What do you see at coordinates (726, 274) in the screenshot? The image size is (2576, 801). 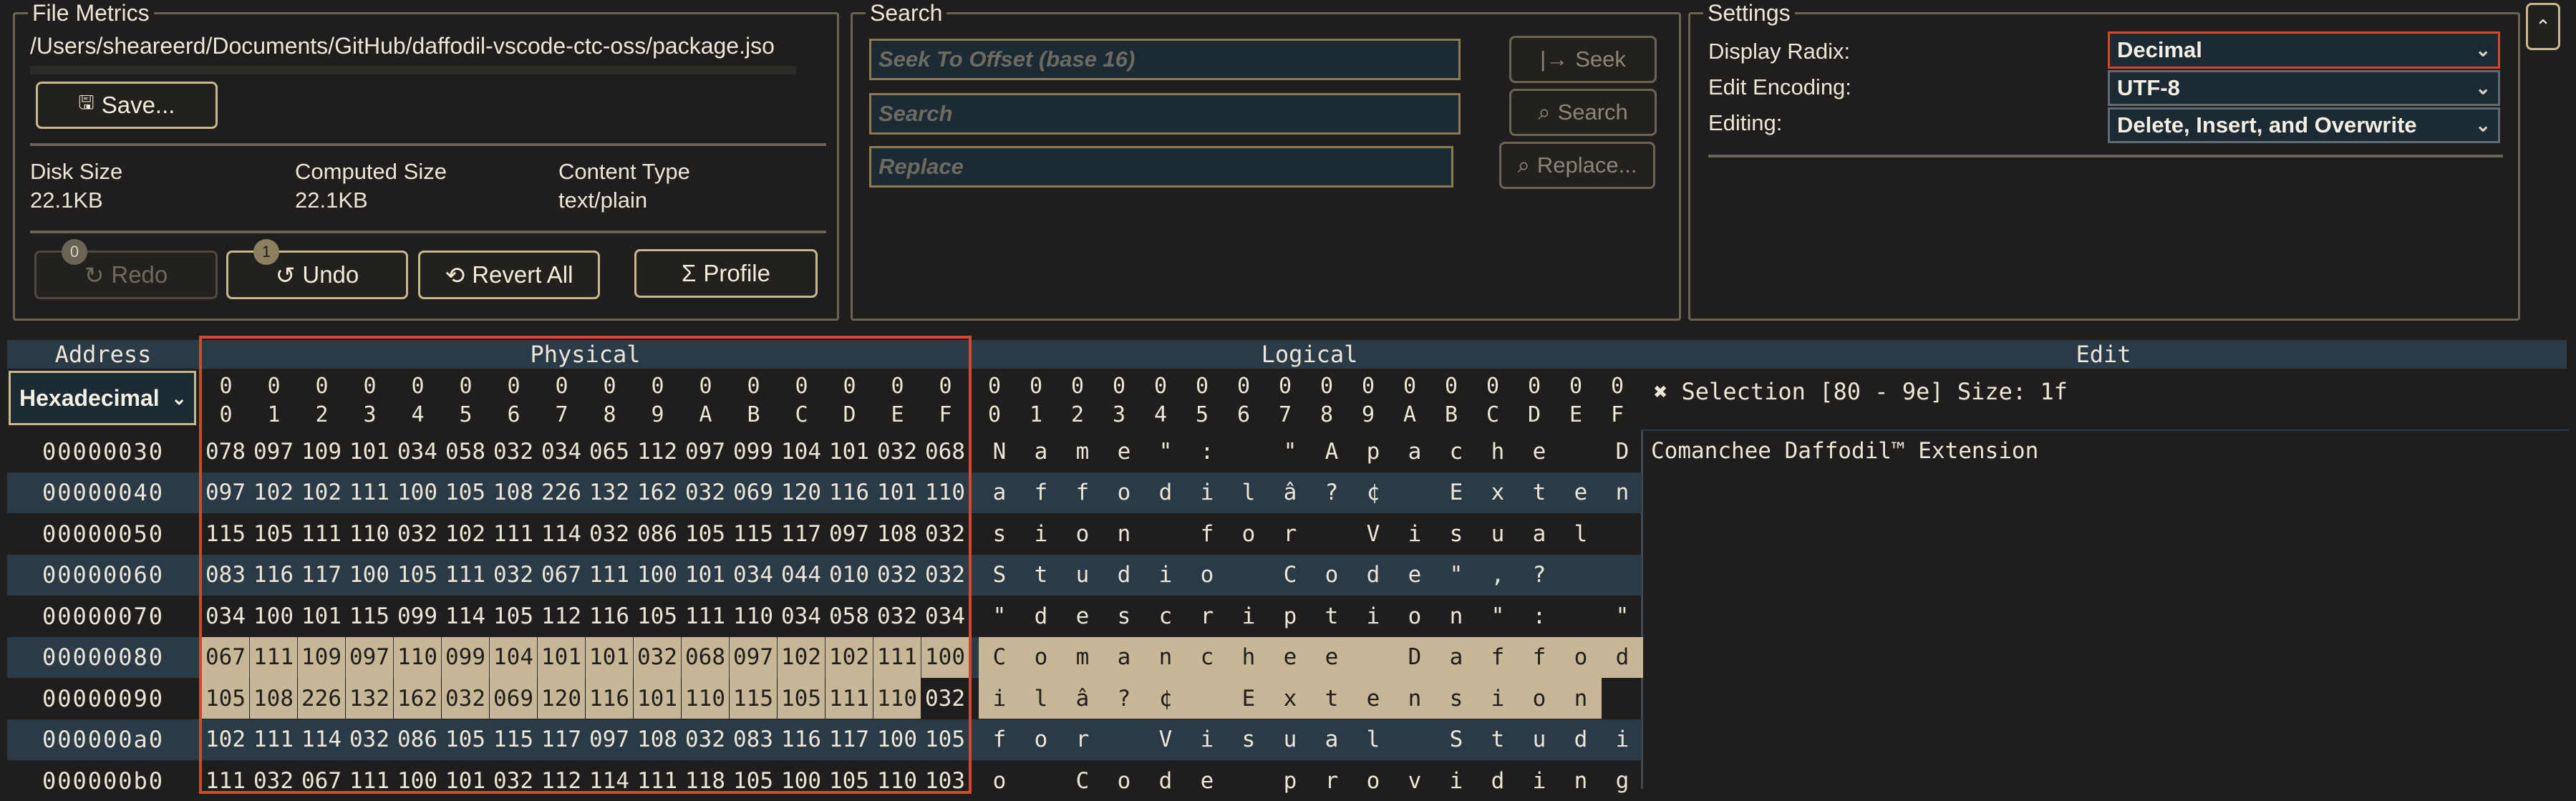 I see `profile-button: Σ Profile` at bounding box center [726, 274].